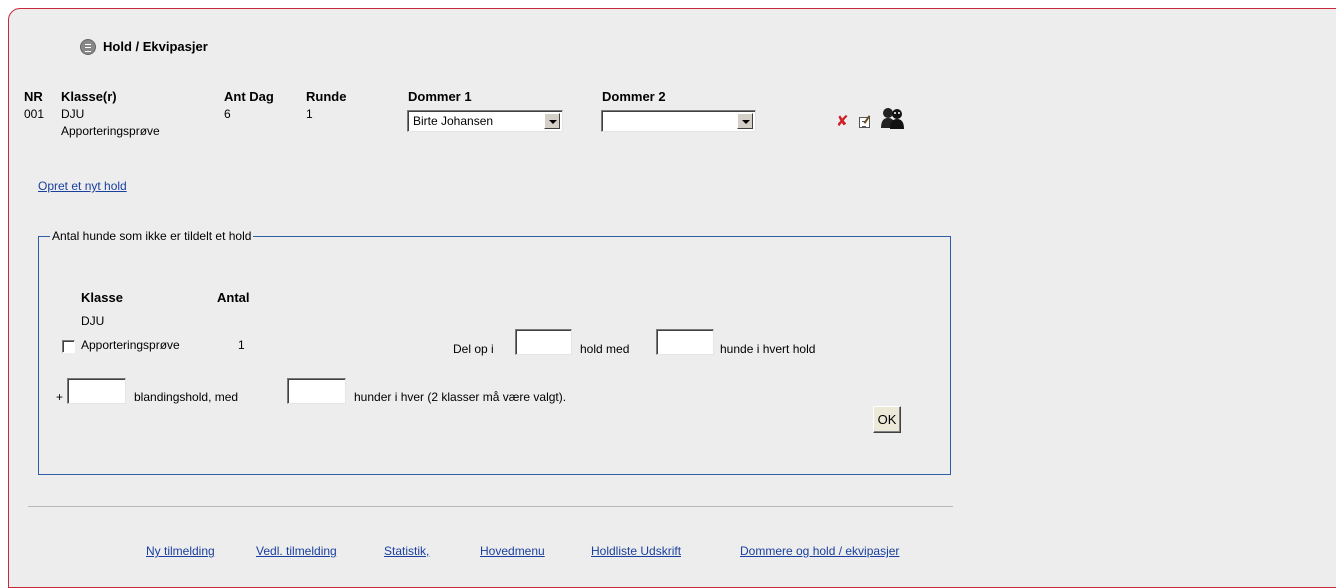 The height and width of the screenshot is (588, 1336). I want to click on header-klasse: Klasse(r), so click(89, 96).